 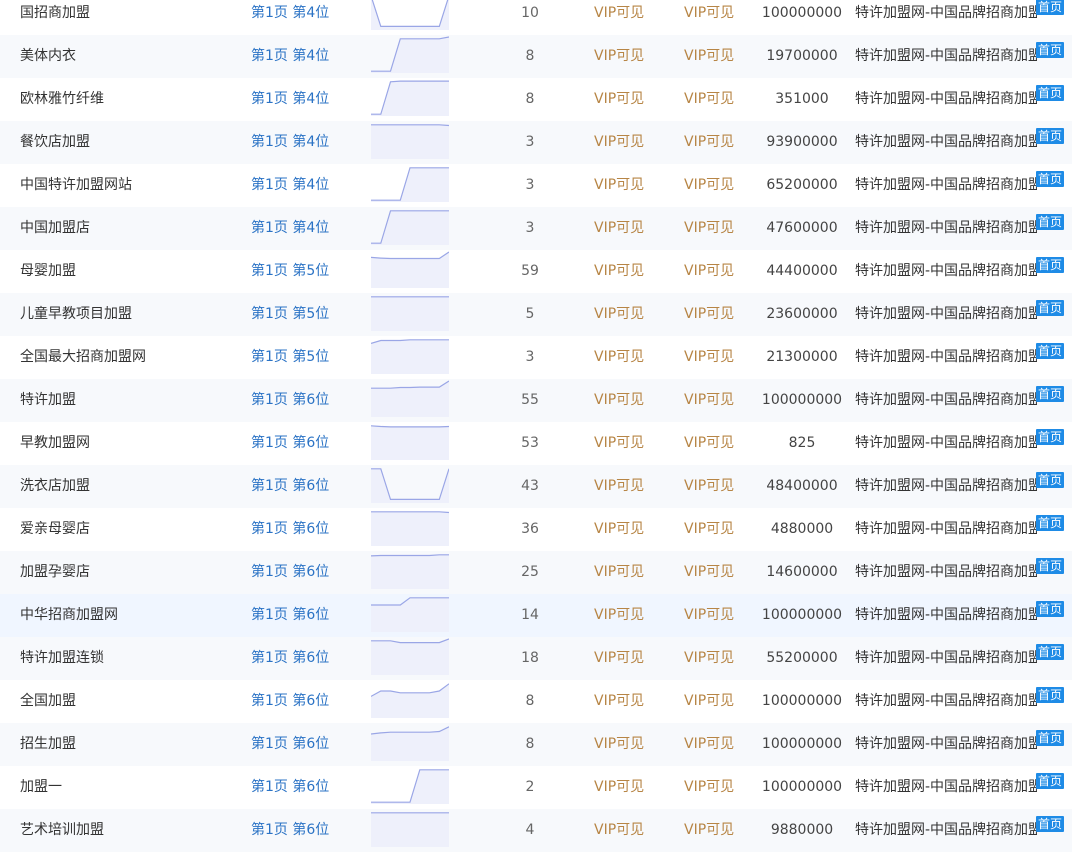 I want to click on keyword-cell: 爱亲母婴店, so click(x=55, y=529).